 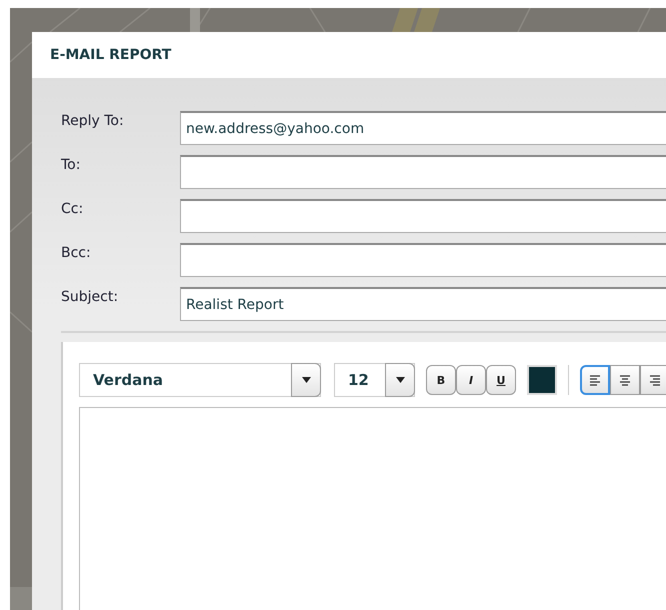 I want to click on align-right-icon, so click(x=655, y=380).